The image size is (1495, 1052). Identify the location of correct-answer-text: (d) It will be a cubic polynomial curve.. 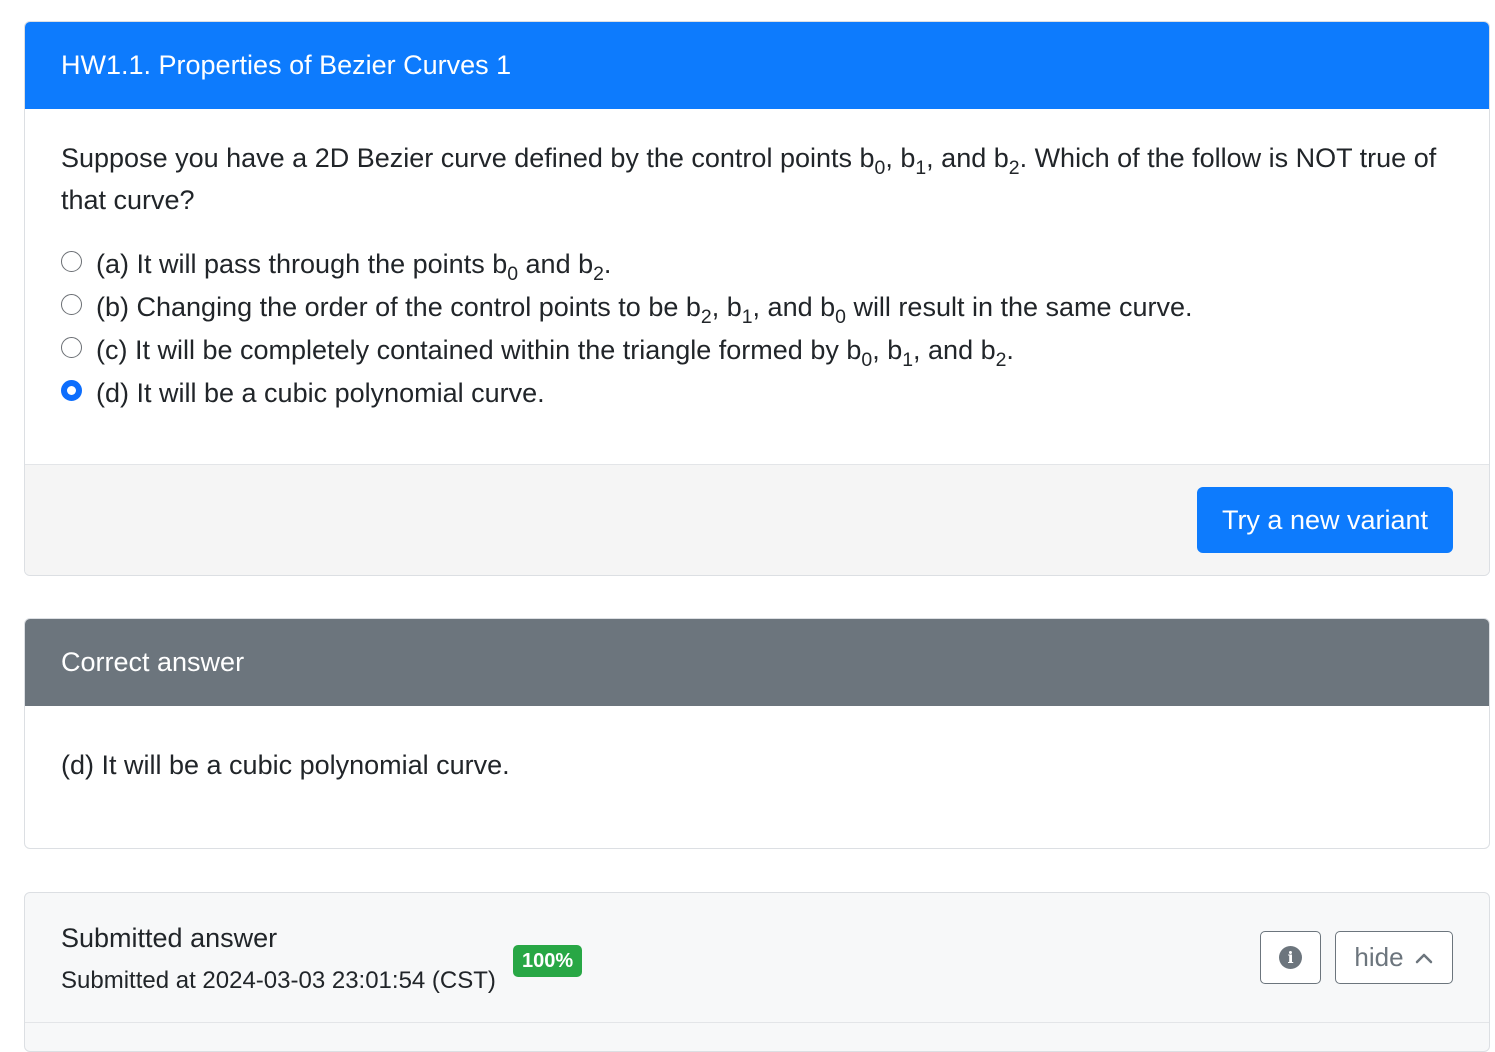
(285, 765).